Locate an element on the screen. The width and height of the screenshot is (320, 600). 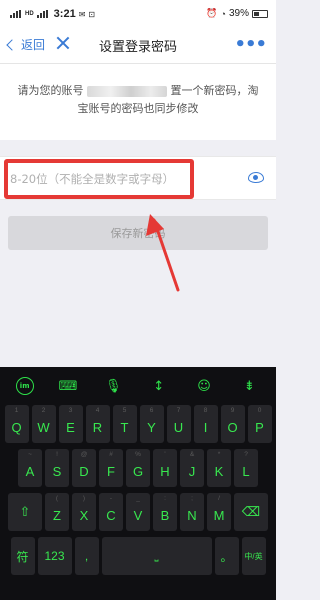
key-b: :B is located at coordinates (165, 512).